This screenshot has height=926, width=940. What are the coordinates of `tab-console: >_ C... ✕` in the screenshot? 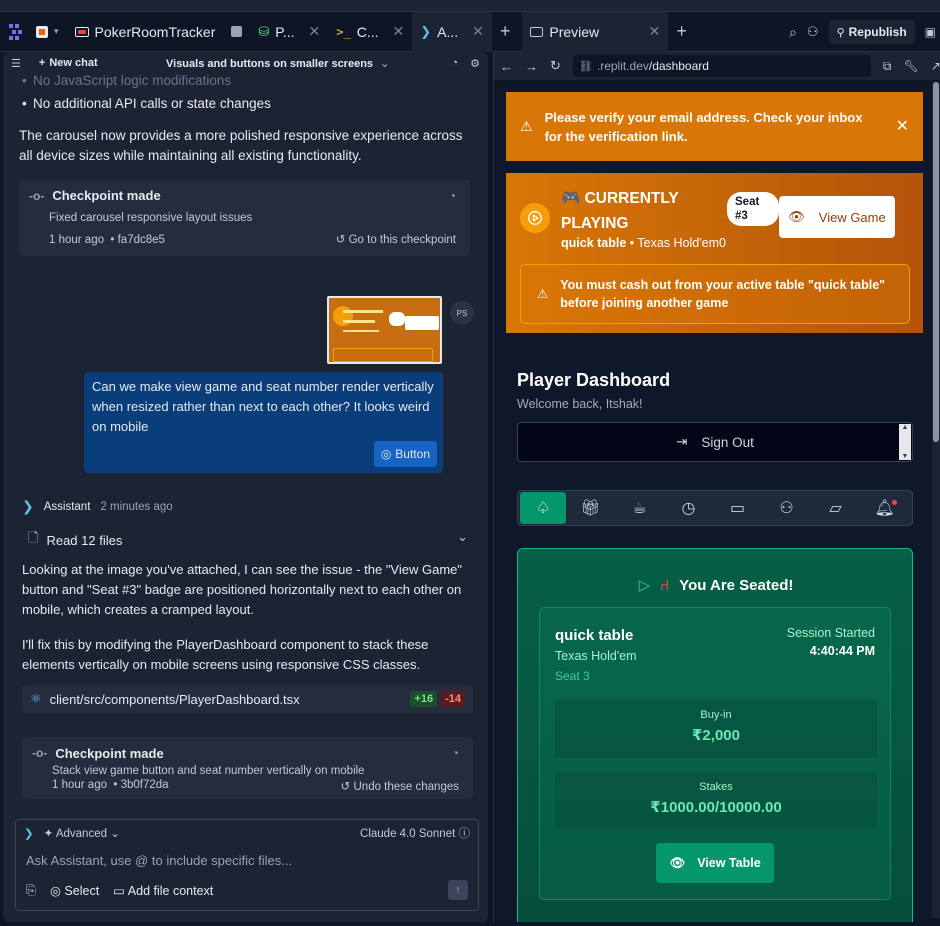 It's located at (370, 32).